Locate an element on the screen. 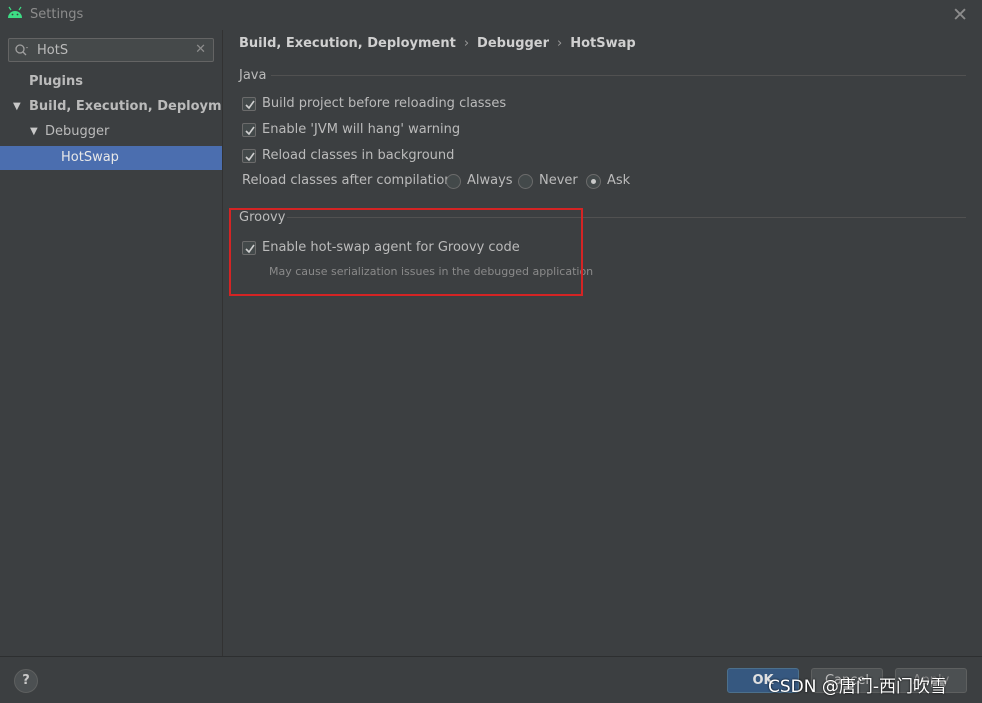 The height and width of the screenshot is (703, 982). radio-always is located at coordinates (453, 181).